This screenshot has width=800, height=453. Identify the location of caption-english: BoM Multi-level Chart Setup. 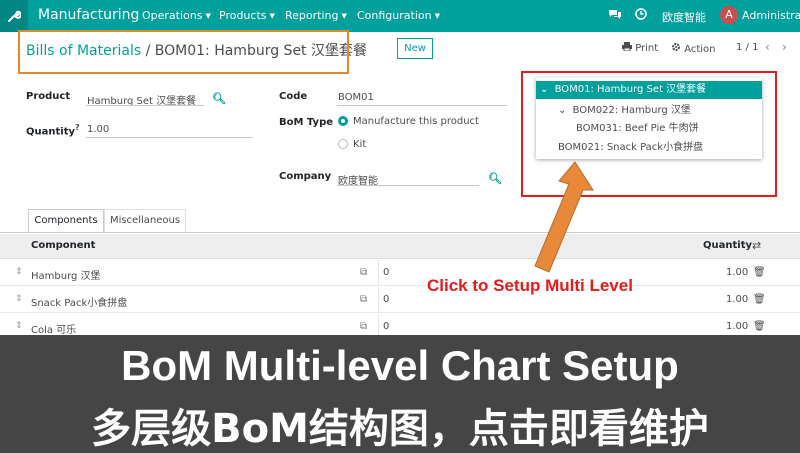
(400, 365).